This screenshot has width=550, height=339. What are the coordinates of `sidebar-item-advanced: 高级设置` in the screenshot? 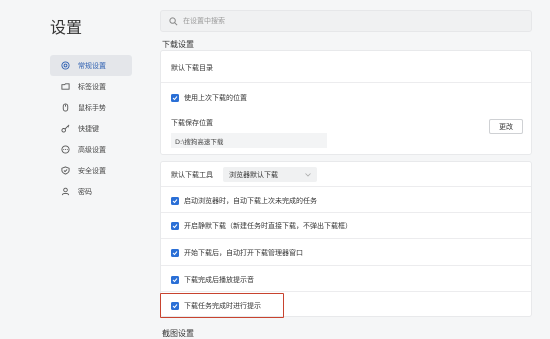 It's located at (91, 149).